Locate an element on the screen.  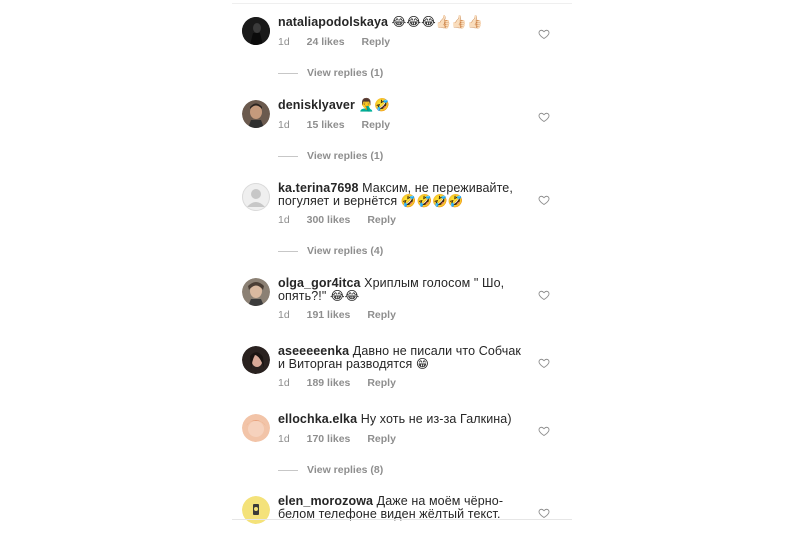
comment-likes: 300 likes is located at coordinates (329, 220).